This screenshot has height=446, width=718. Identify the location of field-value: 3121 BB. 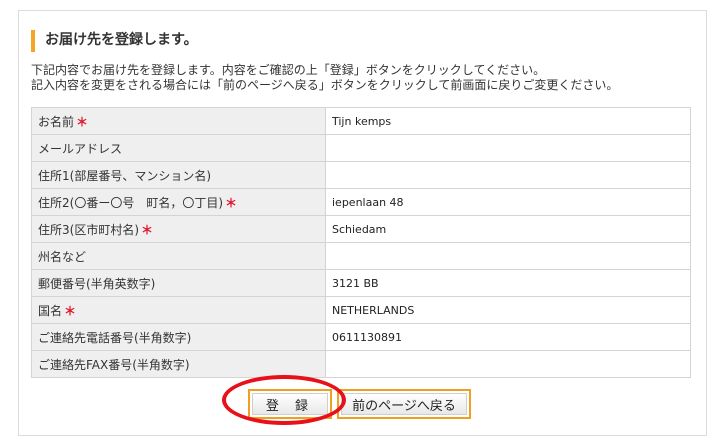
(508, 283).